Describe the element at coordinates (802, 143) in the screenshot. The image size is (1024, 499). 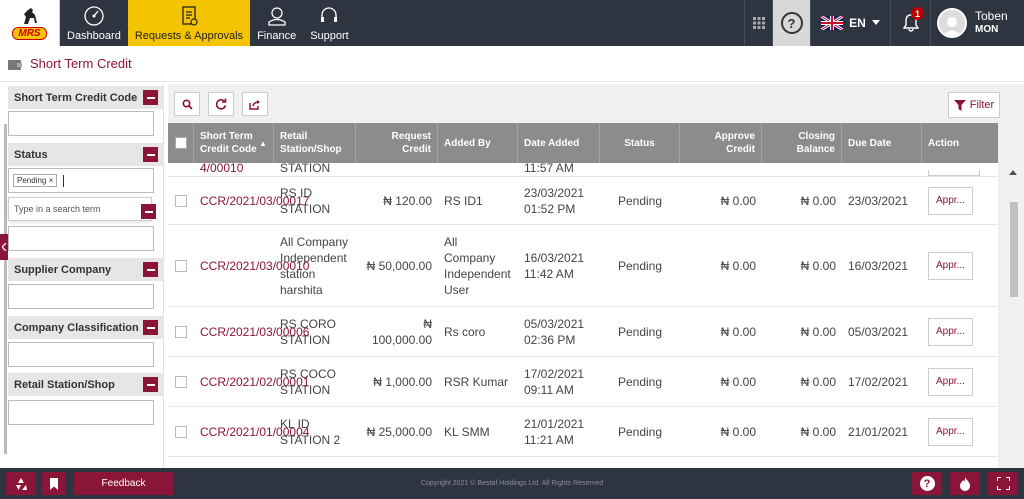
I see `column-header-closing-balance: Closing Balance` at that location.